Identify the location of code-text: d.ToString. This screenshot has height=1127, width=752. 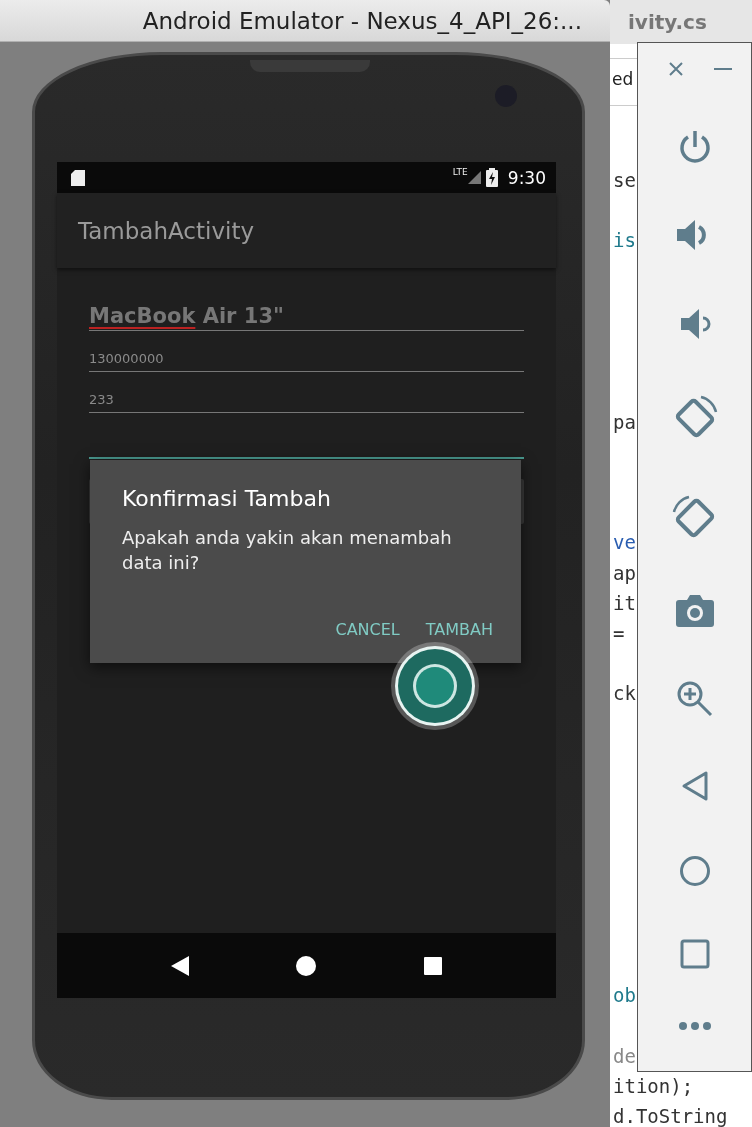
(670, 1115).